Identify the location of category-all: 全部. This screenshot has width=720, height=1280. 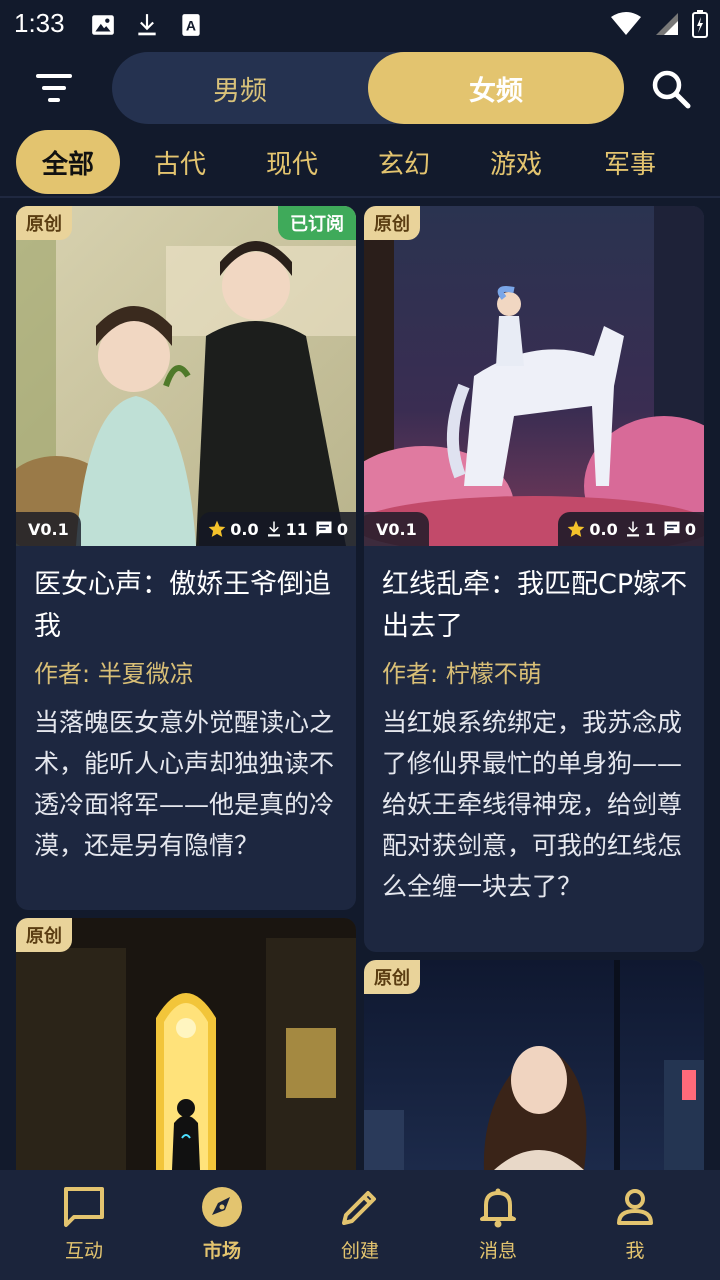
(68, 162).